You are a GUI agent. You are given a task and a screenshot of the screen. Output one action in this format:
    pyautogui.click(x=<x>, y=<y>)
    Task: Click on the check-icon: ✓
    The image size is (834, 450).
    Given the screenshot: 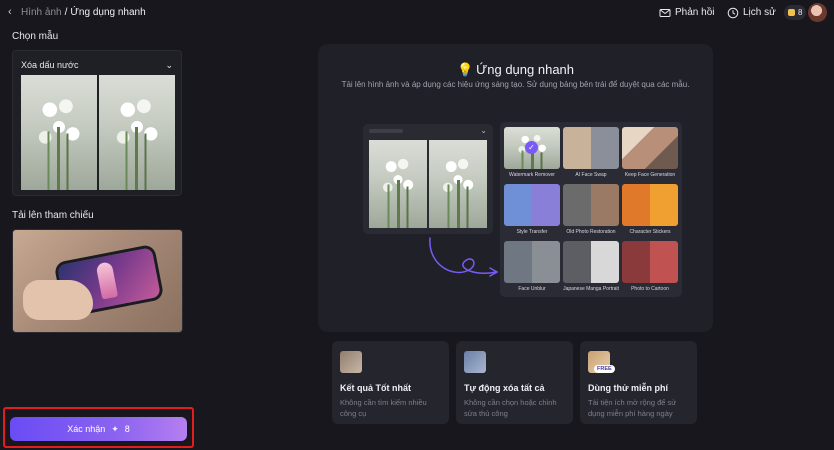 What is the action you would take?
    pyautogui.click(x=531, y=147)
    